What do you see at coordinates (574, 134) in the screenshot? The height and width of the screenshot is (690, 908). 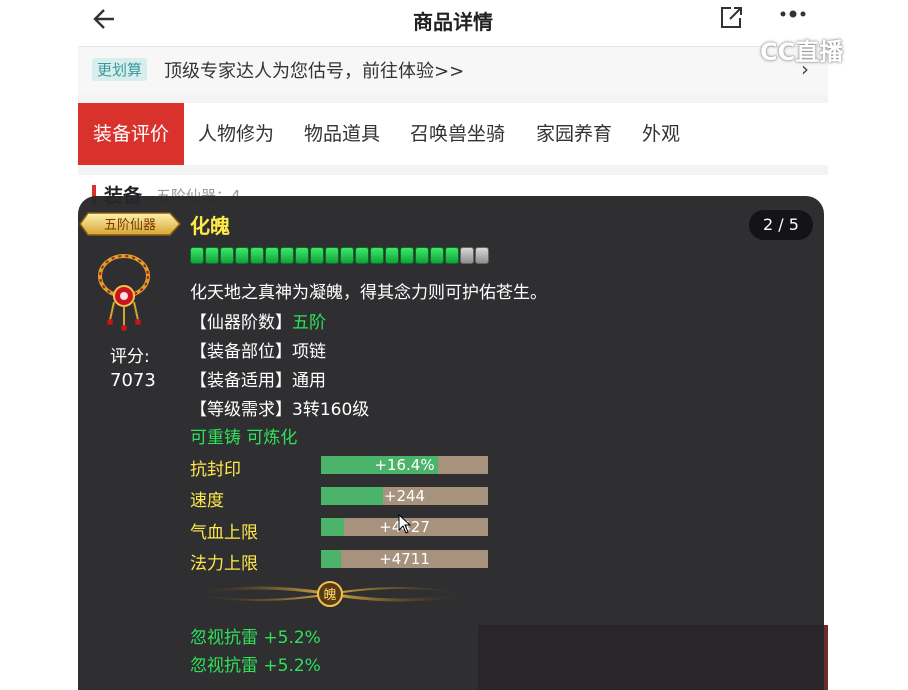 I see `tab-home: 家园养育` at bounding box center [574, 134].